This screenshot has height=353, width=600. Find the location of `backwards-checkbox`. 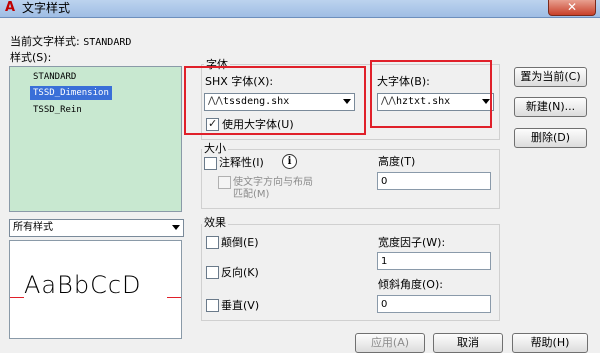

backwards-checkbox is located at coordinates (212, 272).